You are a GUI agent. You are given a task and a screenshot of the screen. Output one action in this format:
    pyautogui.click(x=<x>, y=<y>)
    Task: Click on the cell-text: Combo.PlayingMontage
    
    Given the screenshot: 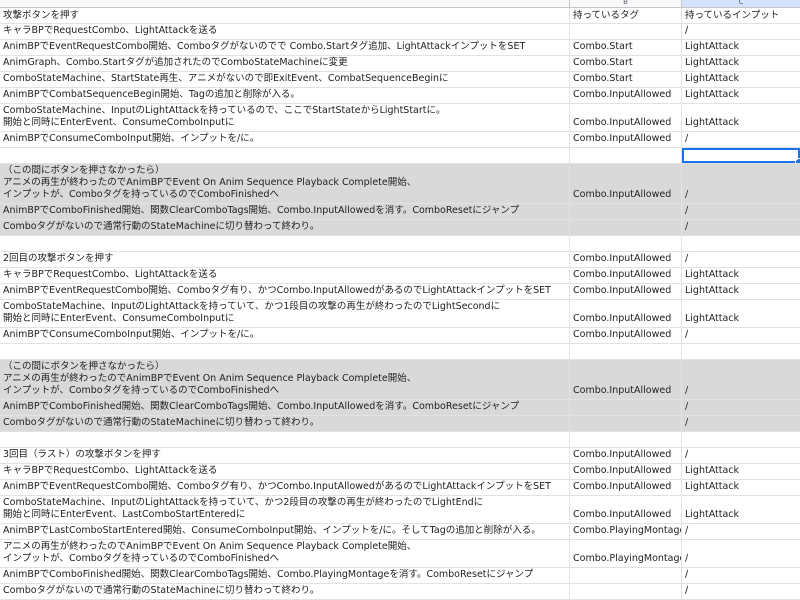 What is the action you would take?
    pyautogui.click(x=627, y=530)
    